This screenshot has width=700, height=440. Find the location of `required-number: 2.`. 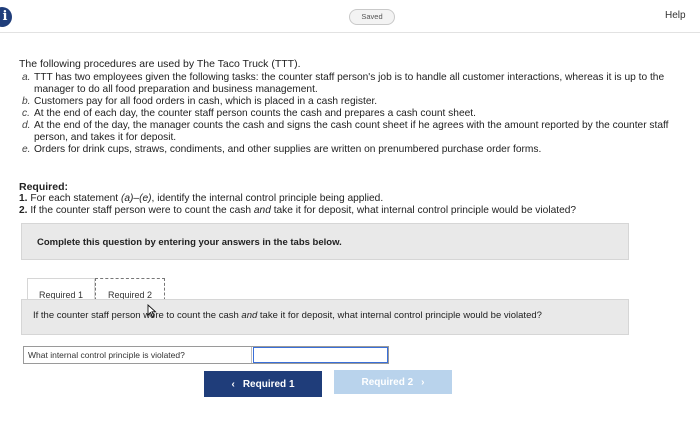

required-number: 2. is located at coordinates (23, 210).